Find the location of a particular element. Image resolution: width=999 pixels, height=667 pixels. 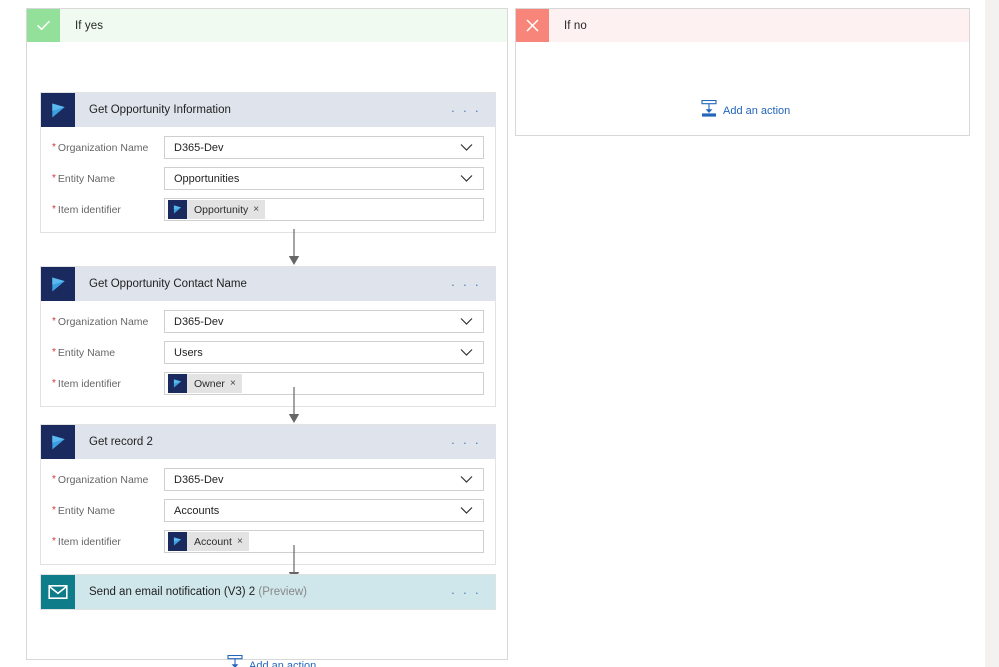

item-identifier-input: Account × is located at coordinates (324, 541).